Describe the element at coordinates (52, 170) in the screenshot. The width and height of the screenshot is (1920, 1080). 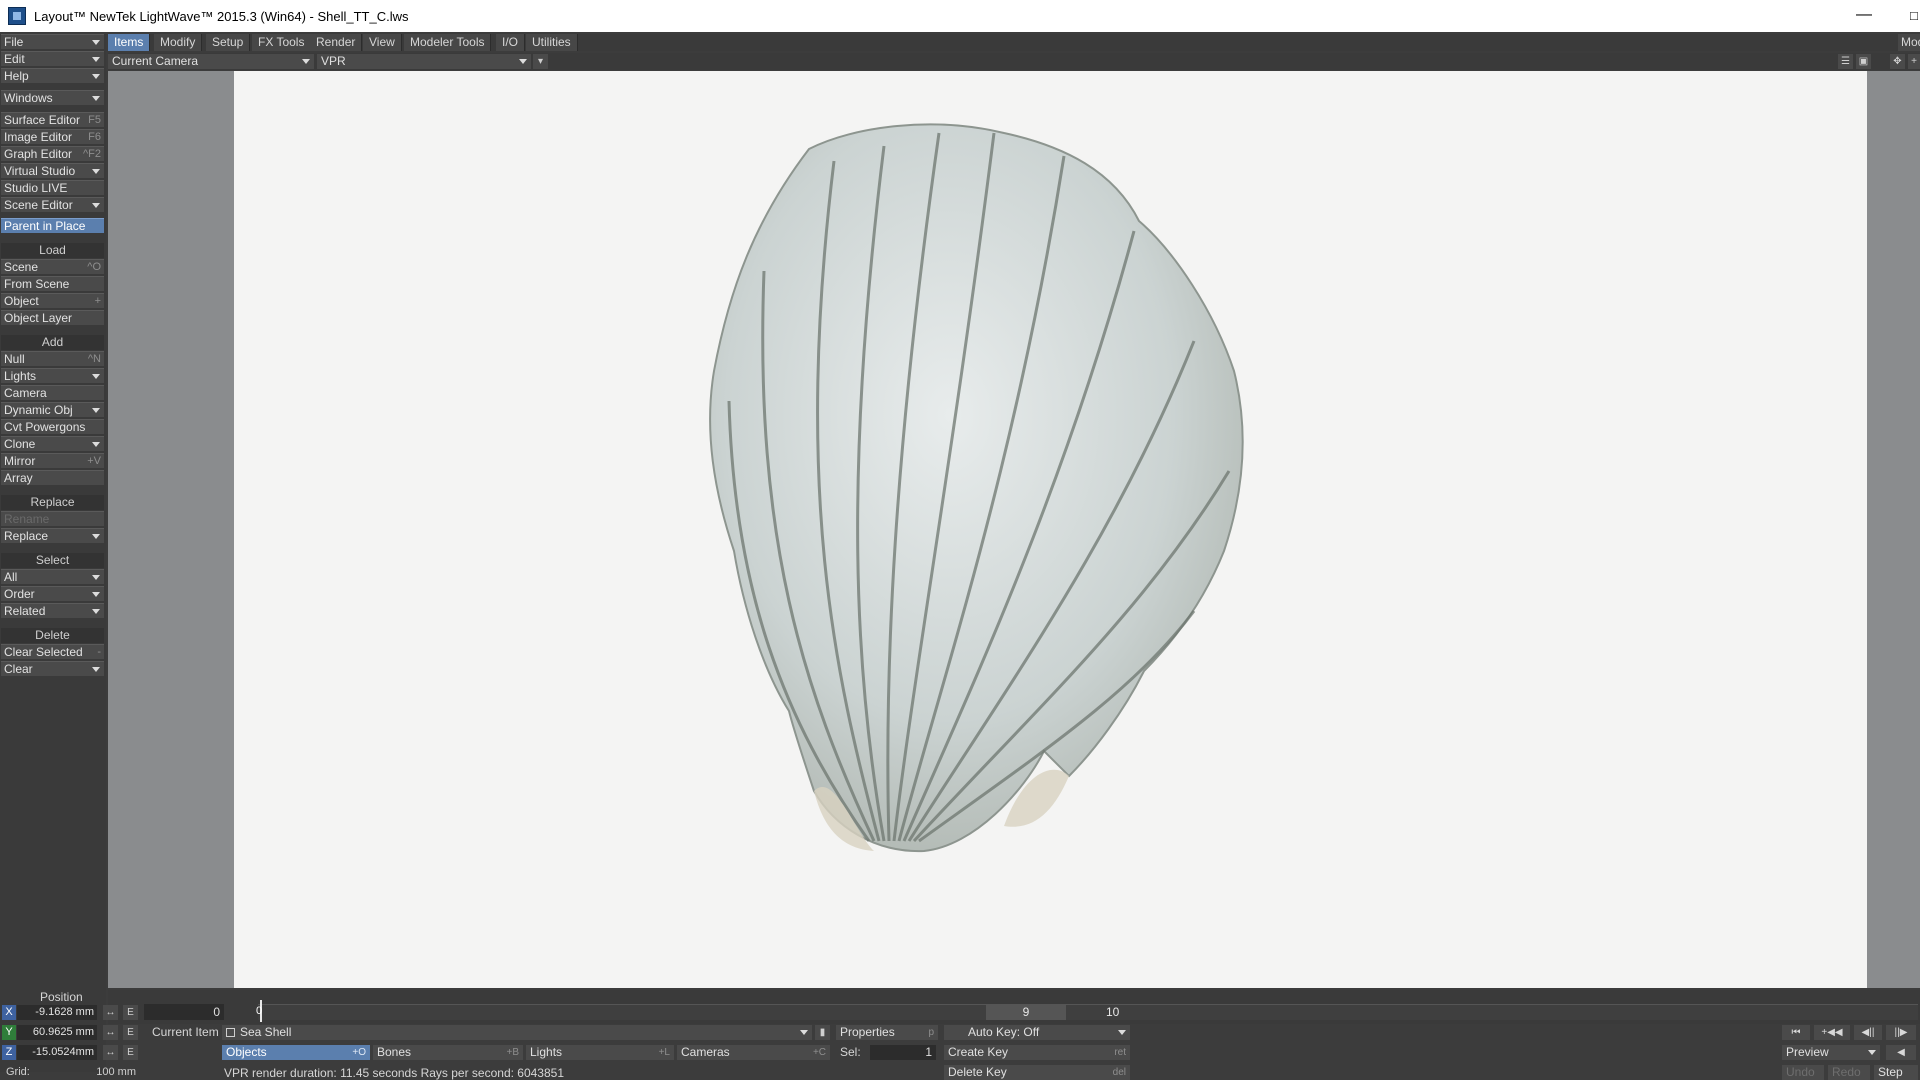
I see `virtual-studio-menu: Virtual Studio` at that location.